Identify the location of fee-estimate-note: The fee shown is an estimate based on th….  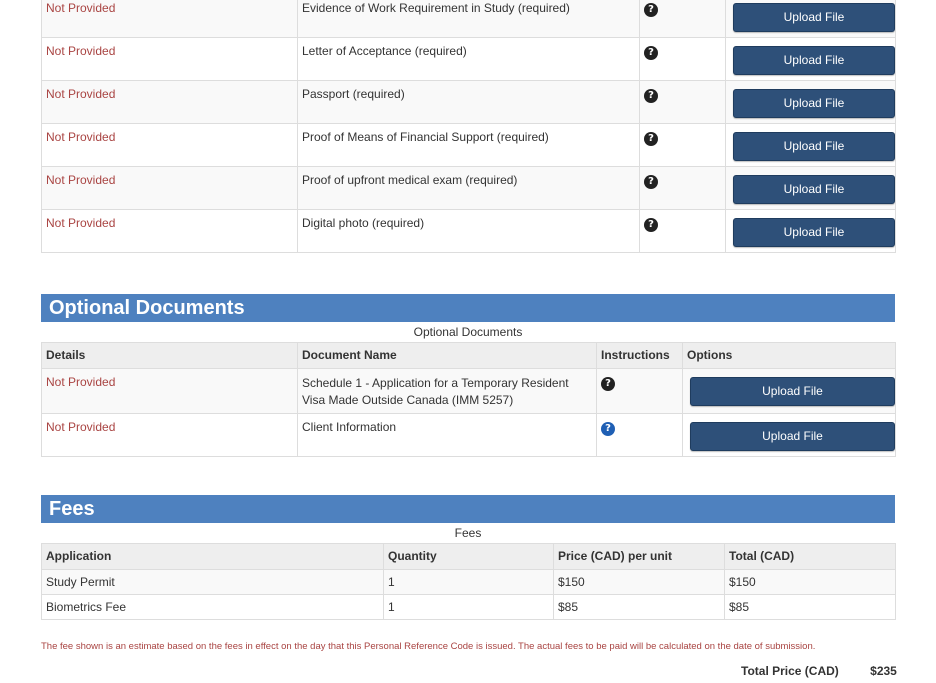
(428, 646).